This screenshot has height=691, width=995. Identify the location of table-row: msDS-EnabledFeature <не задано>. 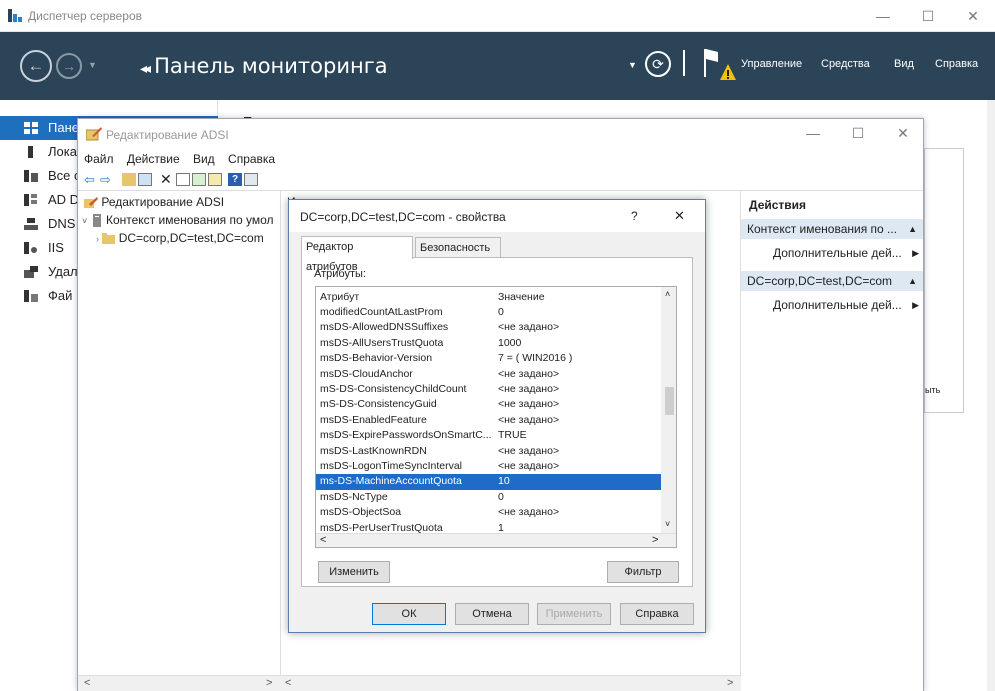
(488, 420).